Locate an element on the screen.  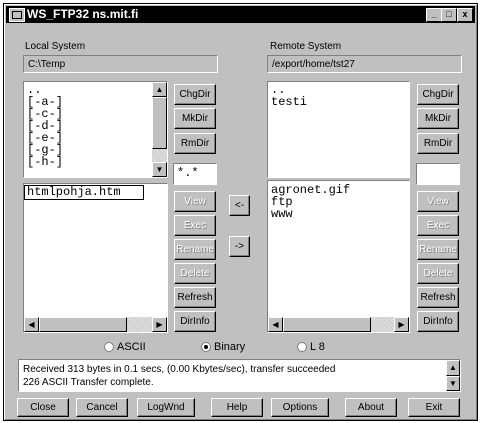
local-dir-item: [-h-] is located at coordinates (45, 162).